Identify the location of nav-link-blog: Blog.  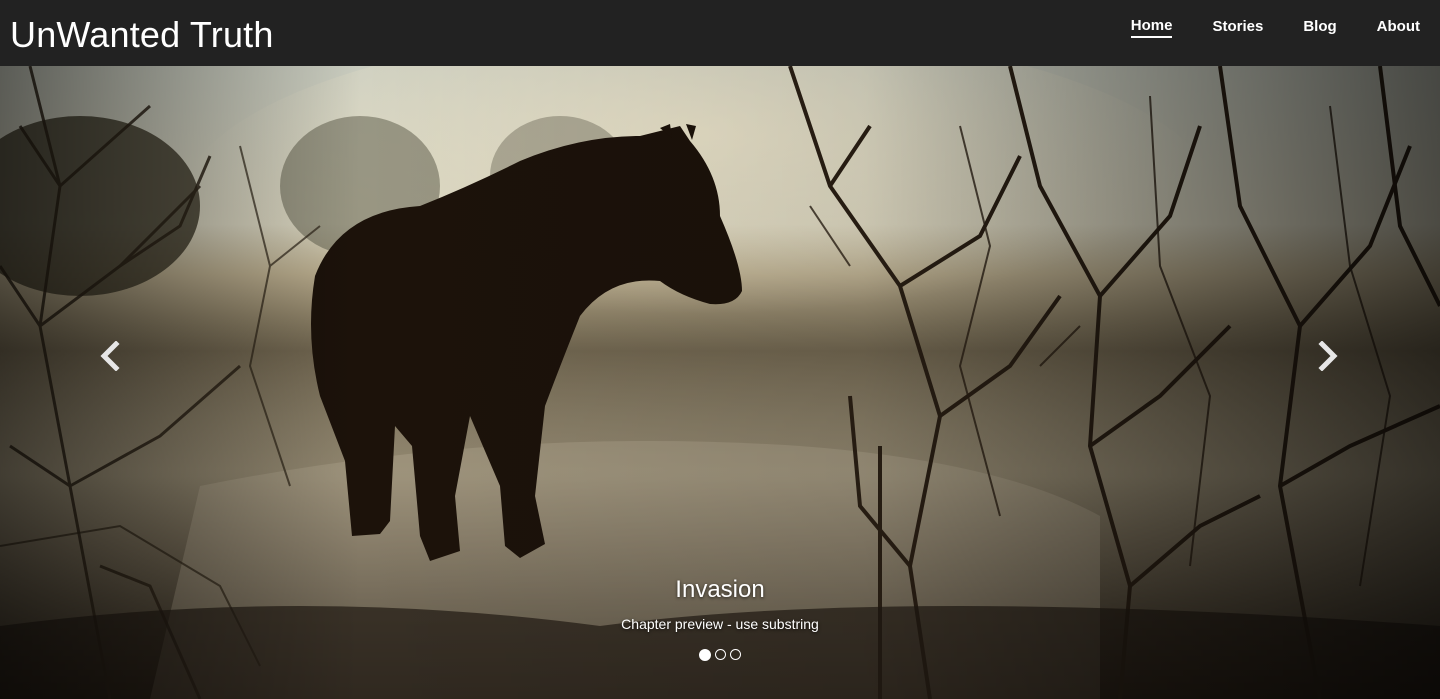
(1319, 27).